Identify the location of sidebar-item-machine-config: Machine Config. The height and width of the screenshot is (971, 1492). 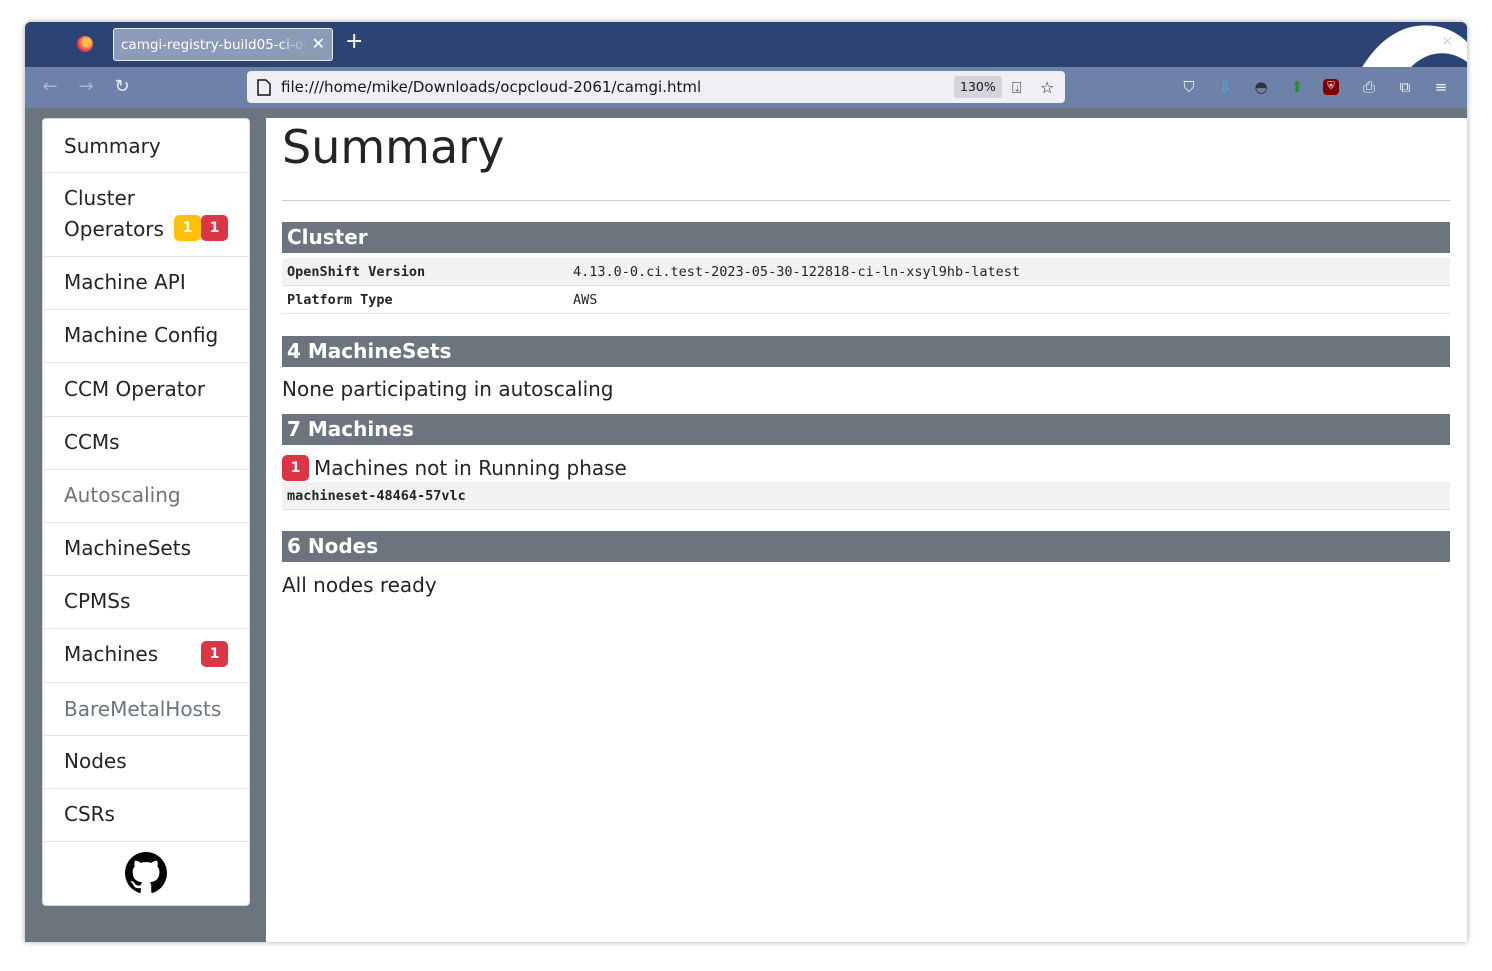
(146, 336).